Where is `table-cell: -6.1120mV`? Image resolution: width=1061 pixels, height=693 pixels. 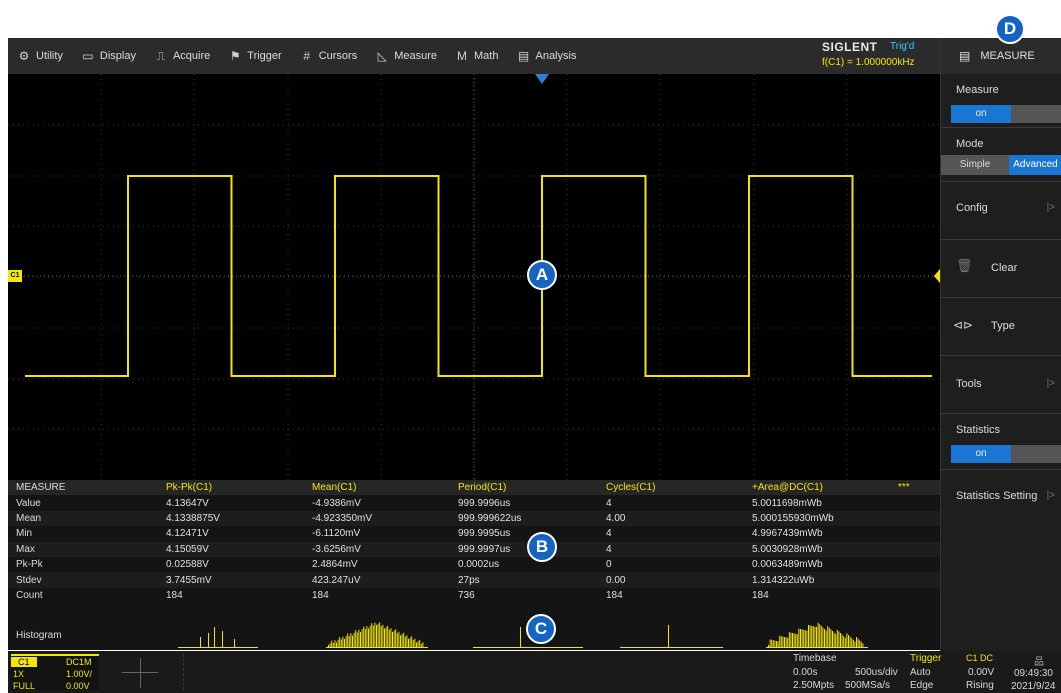
table-cell: -6.1120mV is located at coordinates (336, 534).